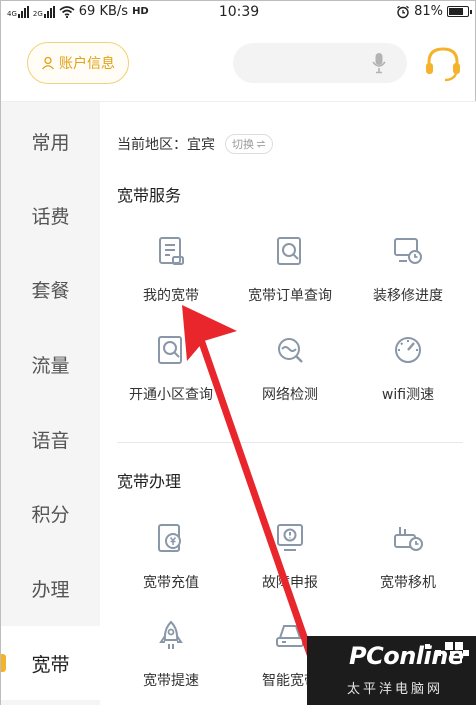 The image size is (476, 705). I want to click on speedup-label: 宽带提速, so click(171, 681).